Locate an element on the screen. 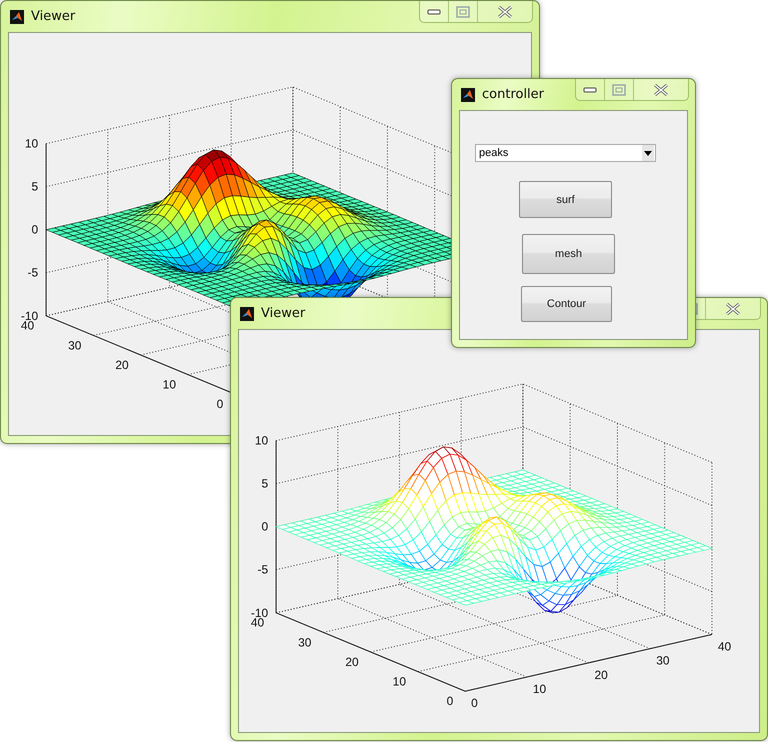  caret-icon is located at coordinates (648, 153).